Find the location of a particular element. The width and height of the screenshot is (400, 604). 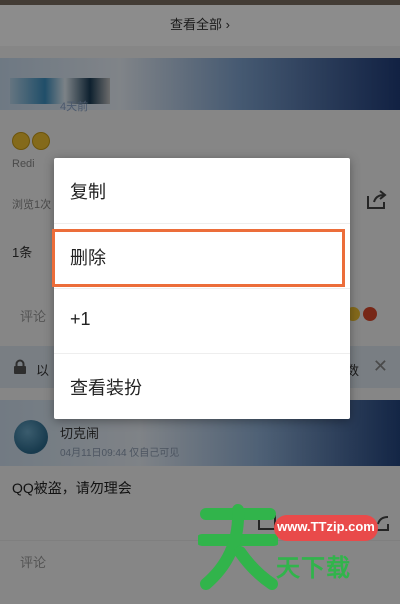

tian-character-logo is located at coordinates (238, 547).